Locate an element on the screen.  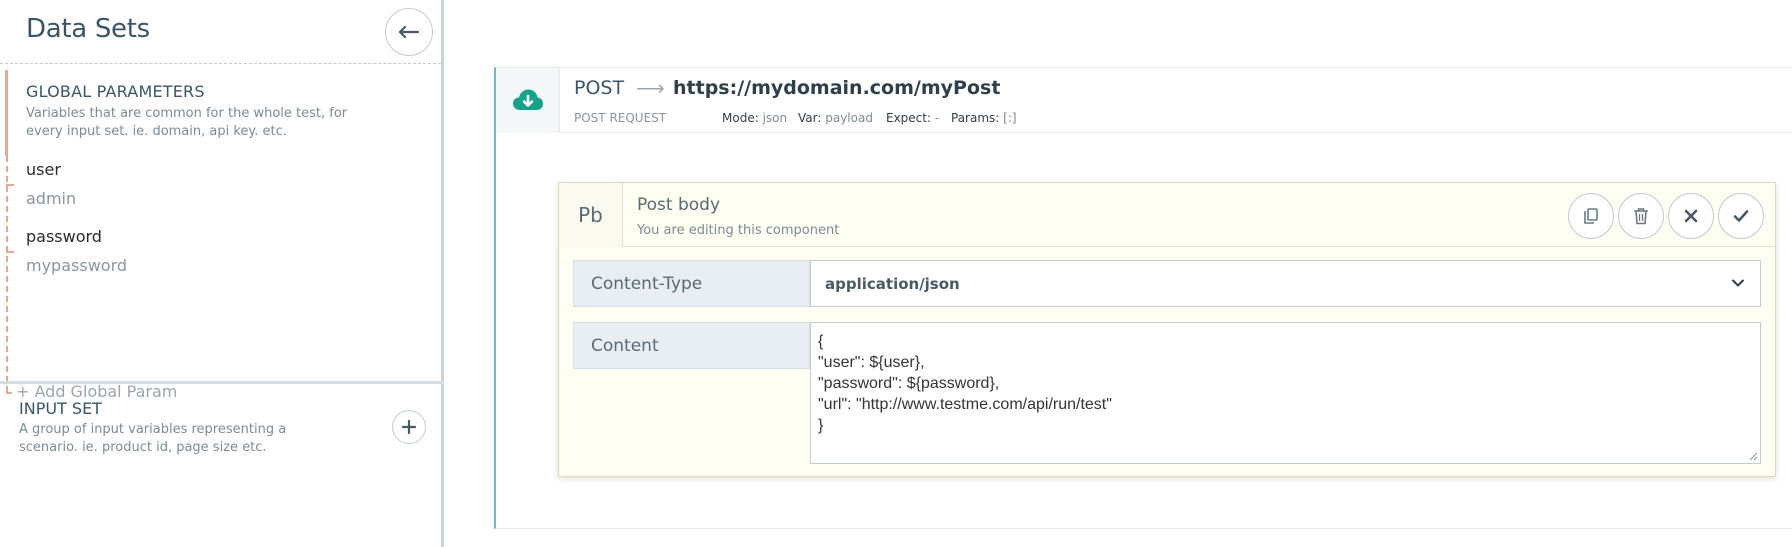
meta-label: Params: is located at coordinates (975, 118).